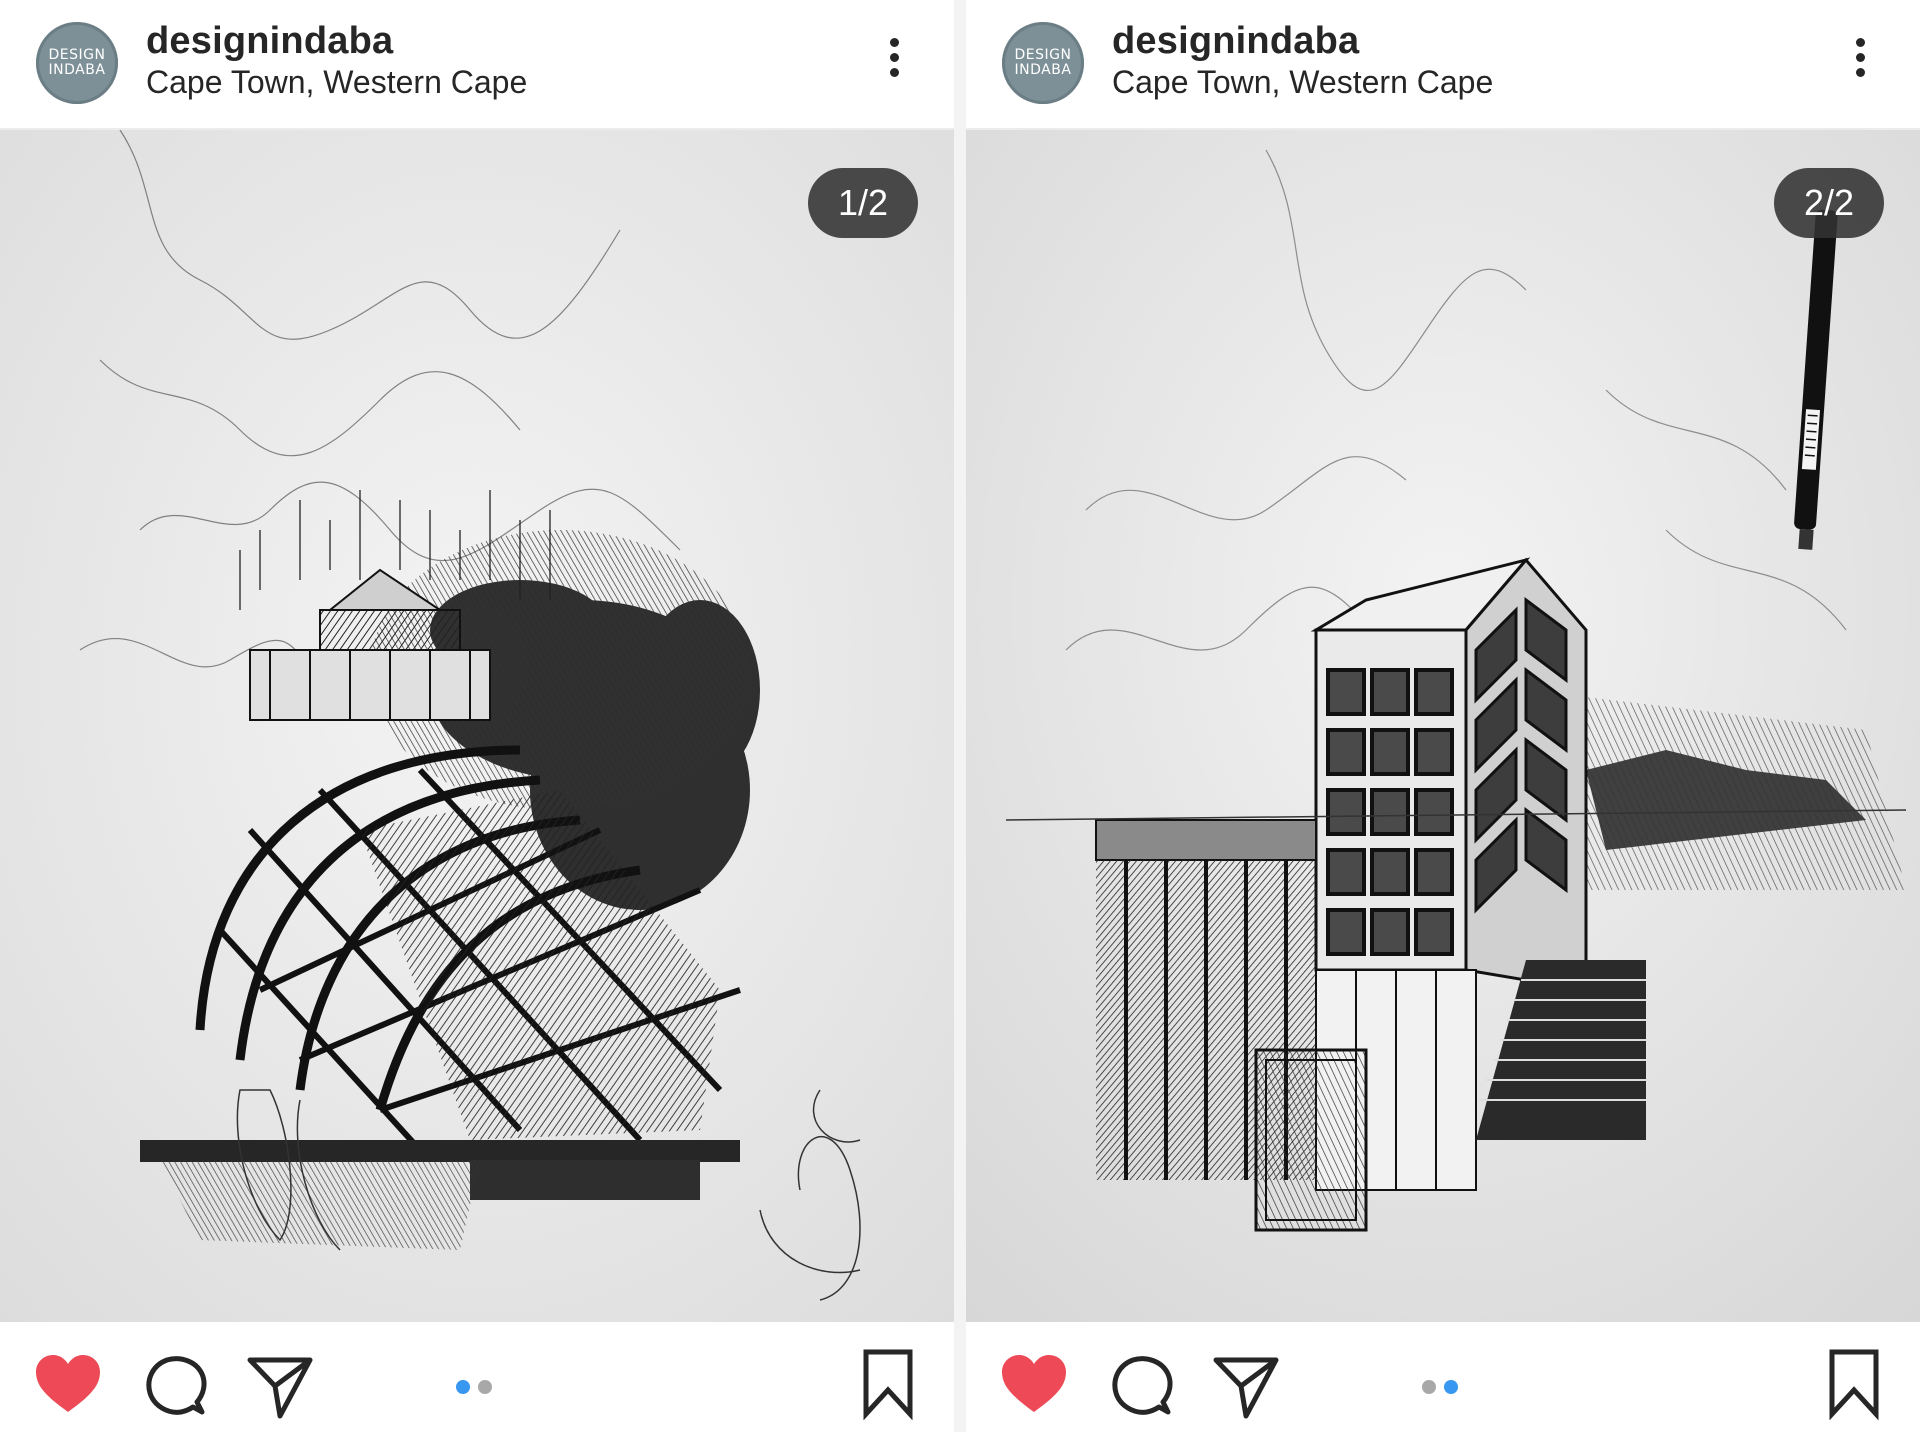  What do you see at coordinates (1829, 203) in the screenshot?
I see `media-counter: 2/2` at bounding box center [1829, 203].